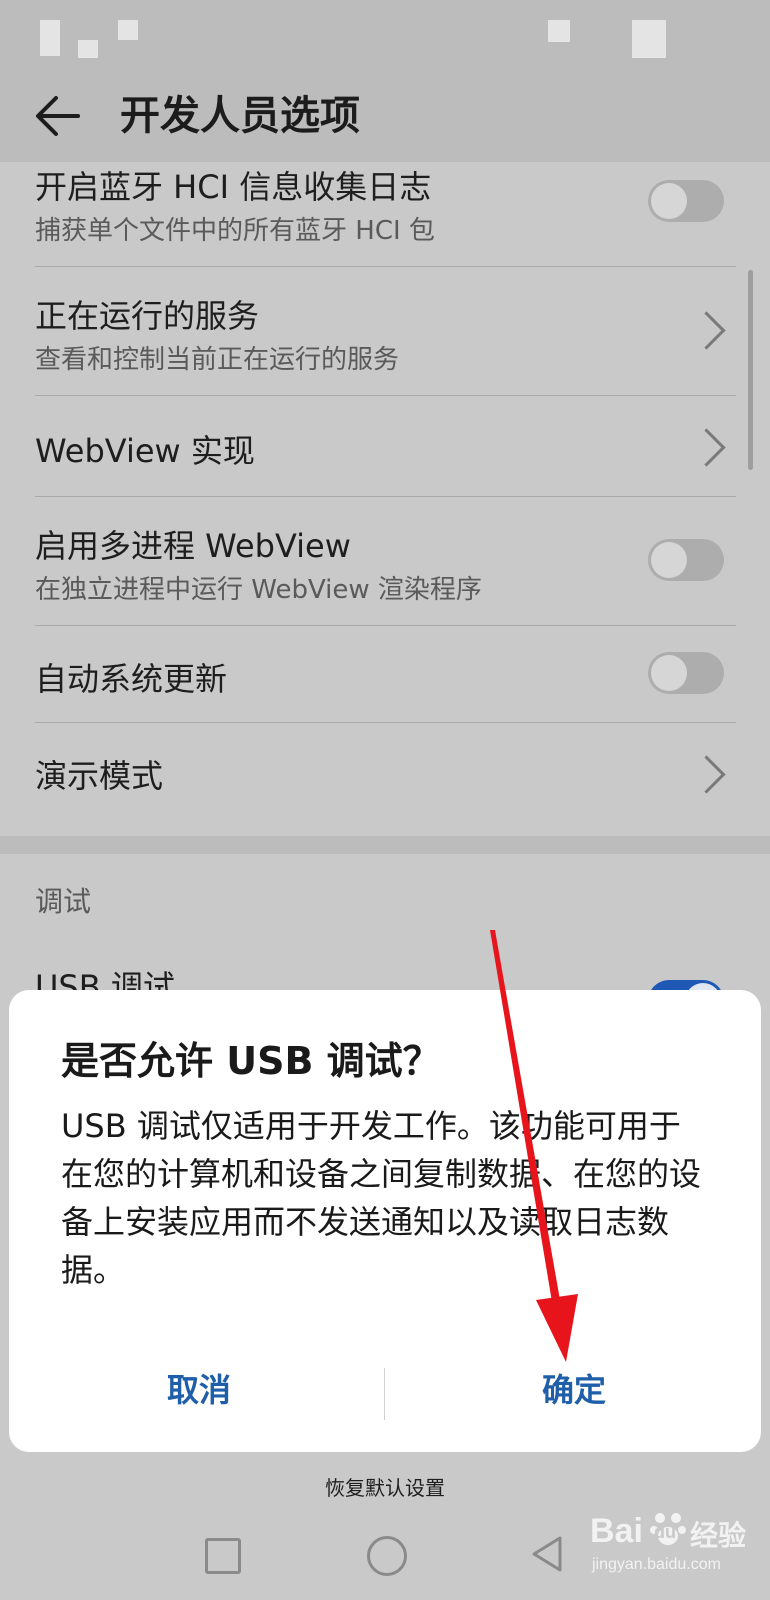 The image size is (770, 1600). What do you see at coordinates (63, 901) in the screenshot?
I see `section-header-debug: 调试` at bounding box center [63, 901].